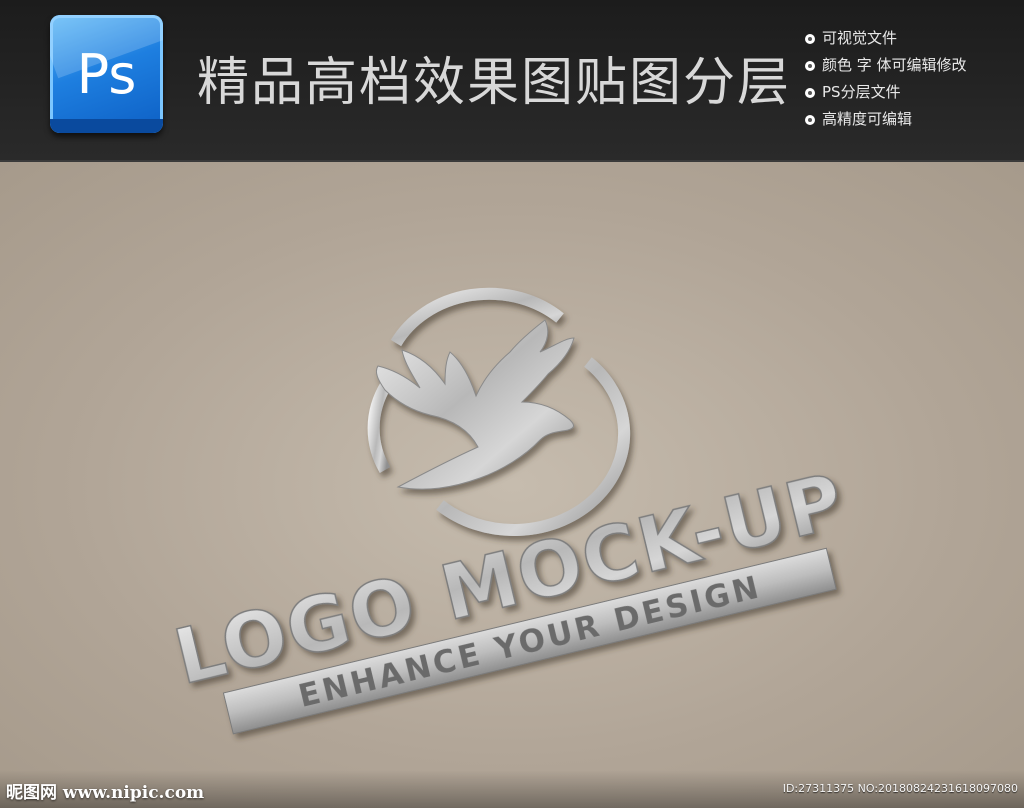 Image resolution: width=1024 pixels, height=808 pixels. What do you see at coordinates (900, 788) in the screenshot?
I see `watermark-id: ID:27311375 NO:20180824231618097080` at bounding box center [900, 788].